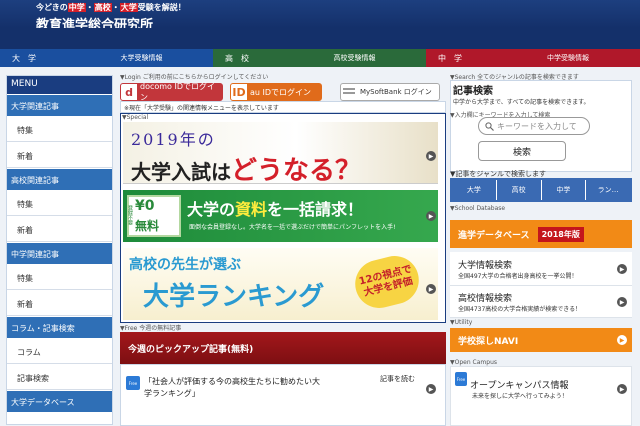  I want to click on nav-univ-label: 大 学, so click(24, 58).